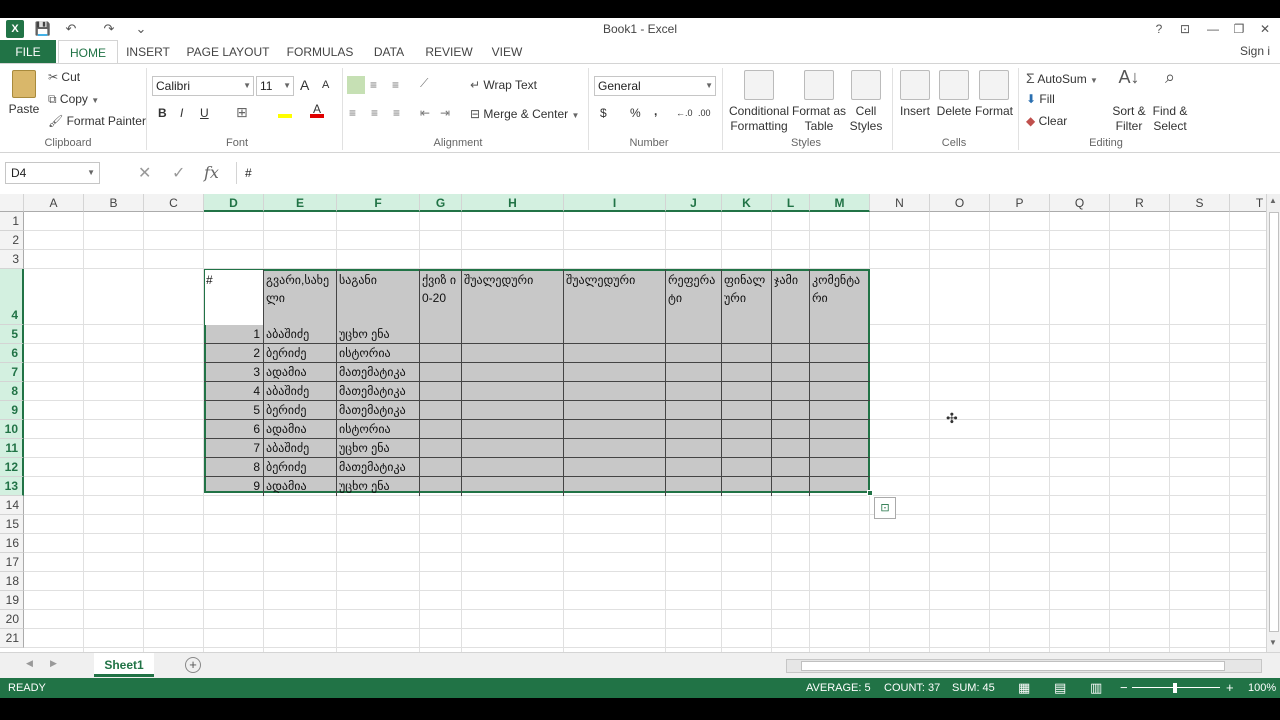  Describe the element at coordinates (747, 203) in the screenshot. I see `column-header: K` at that location.